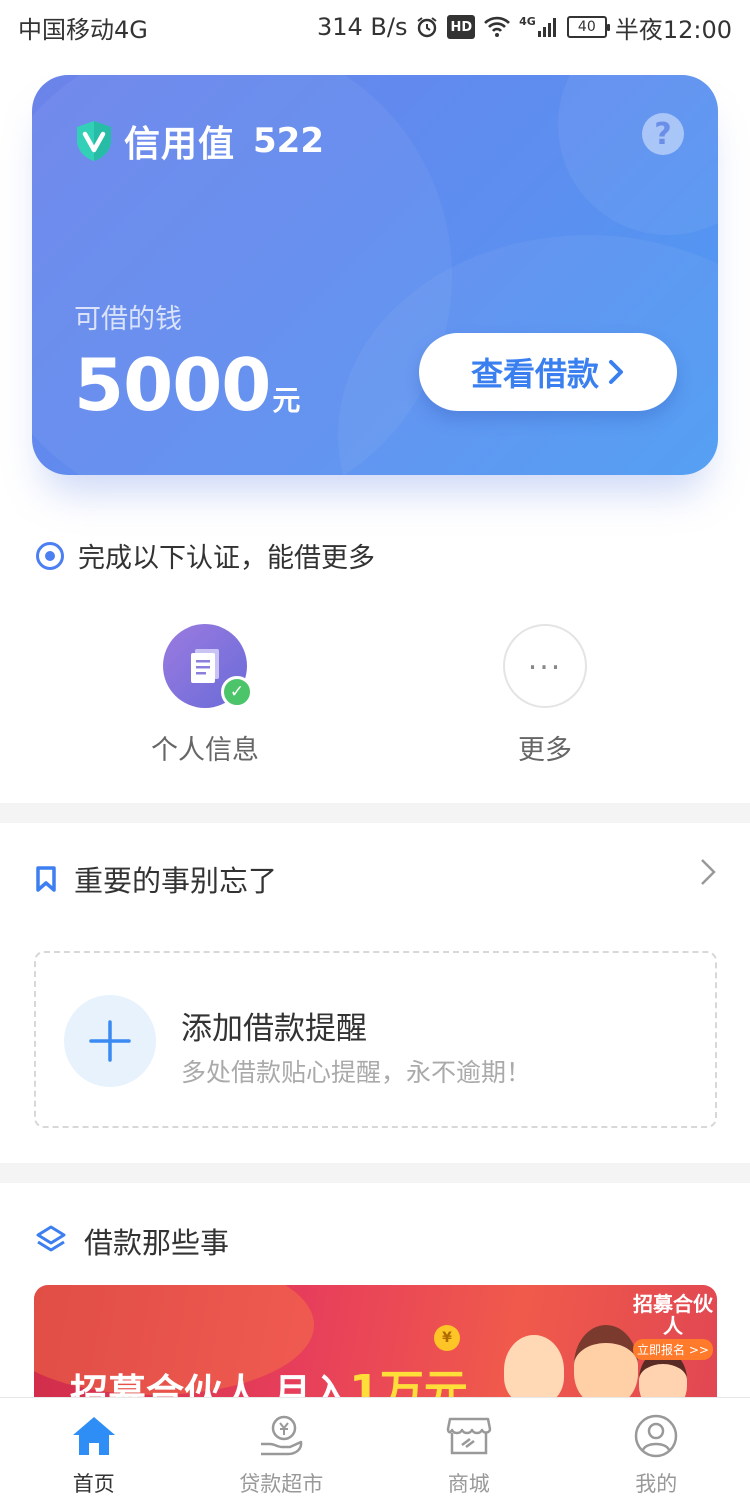  I want to click on home-icon, so click(94, 1436).